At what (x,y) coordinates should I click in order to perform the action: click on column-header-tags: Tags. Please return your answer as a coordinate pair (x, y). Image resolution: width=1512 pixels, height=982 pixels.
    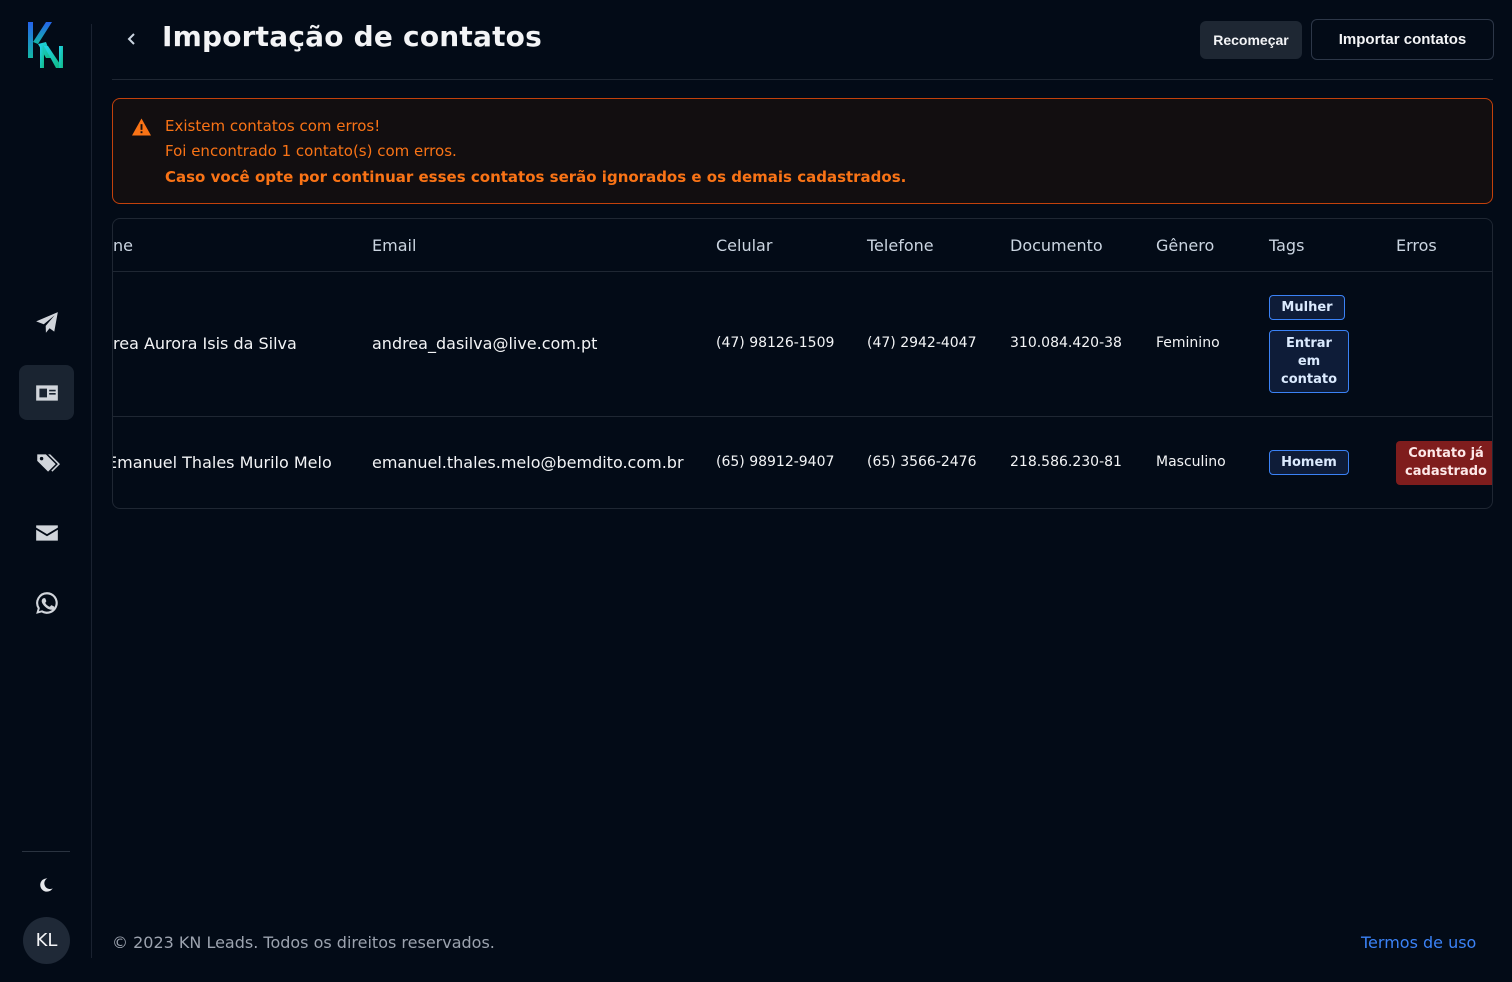
    Looking at the image, I should click on (1286, 245).